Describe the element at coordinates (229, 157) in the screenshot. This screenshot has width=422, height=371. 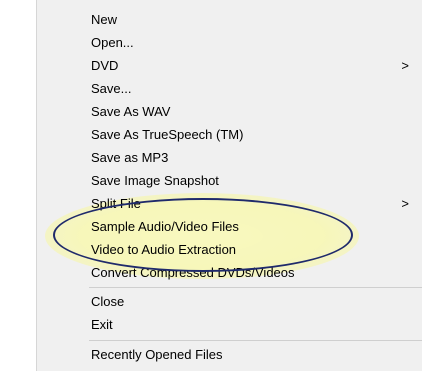
I see `menu-item-save-as-mp3: Save as MP3` at that location.